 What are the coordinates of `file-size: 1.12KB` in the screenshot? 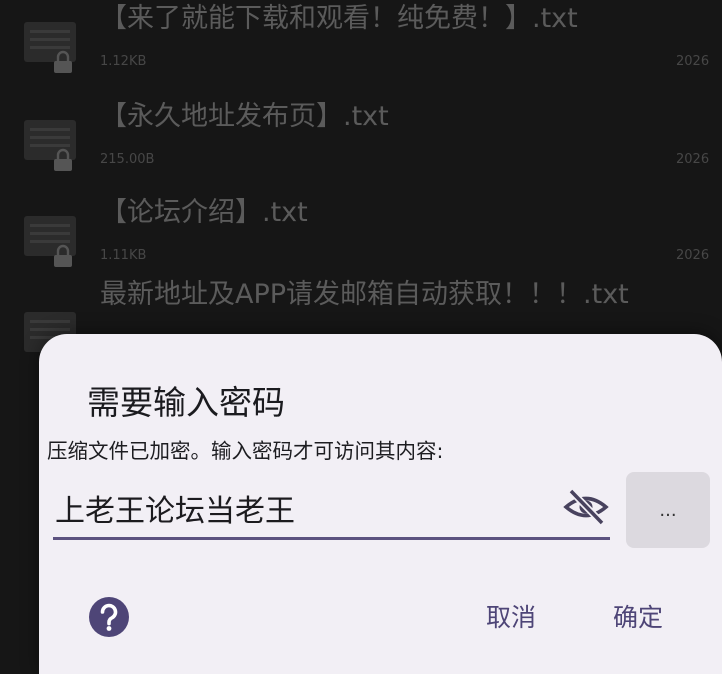 It's located at (123, 61).